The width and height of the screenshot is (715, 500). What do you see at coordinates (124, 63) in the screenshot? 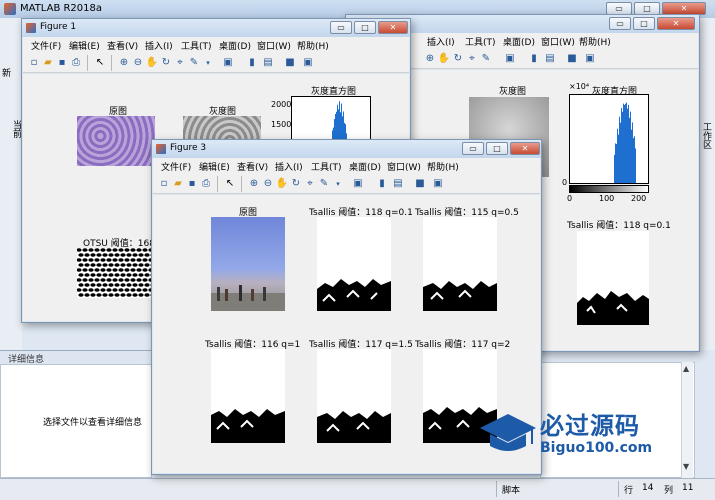
I see `fig1-zoom-in-icon: ⊕` at bounding box center [124, 63].